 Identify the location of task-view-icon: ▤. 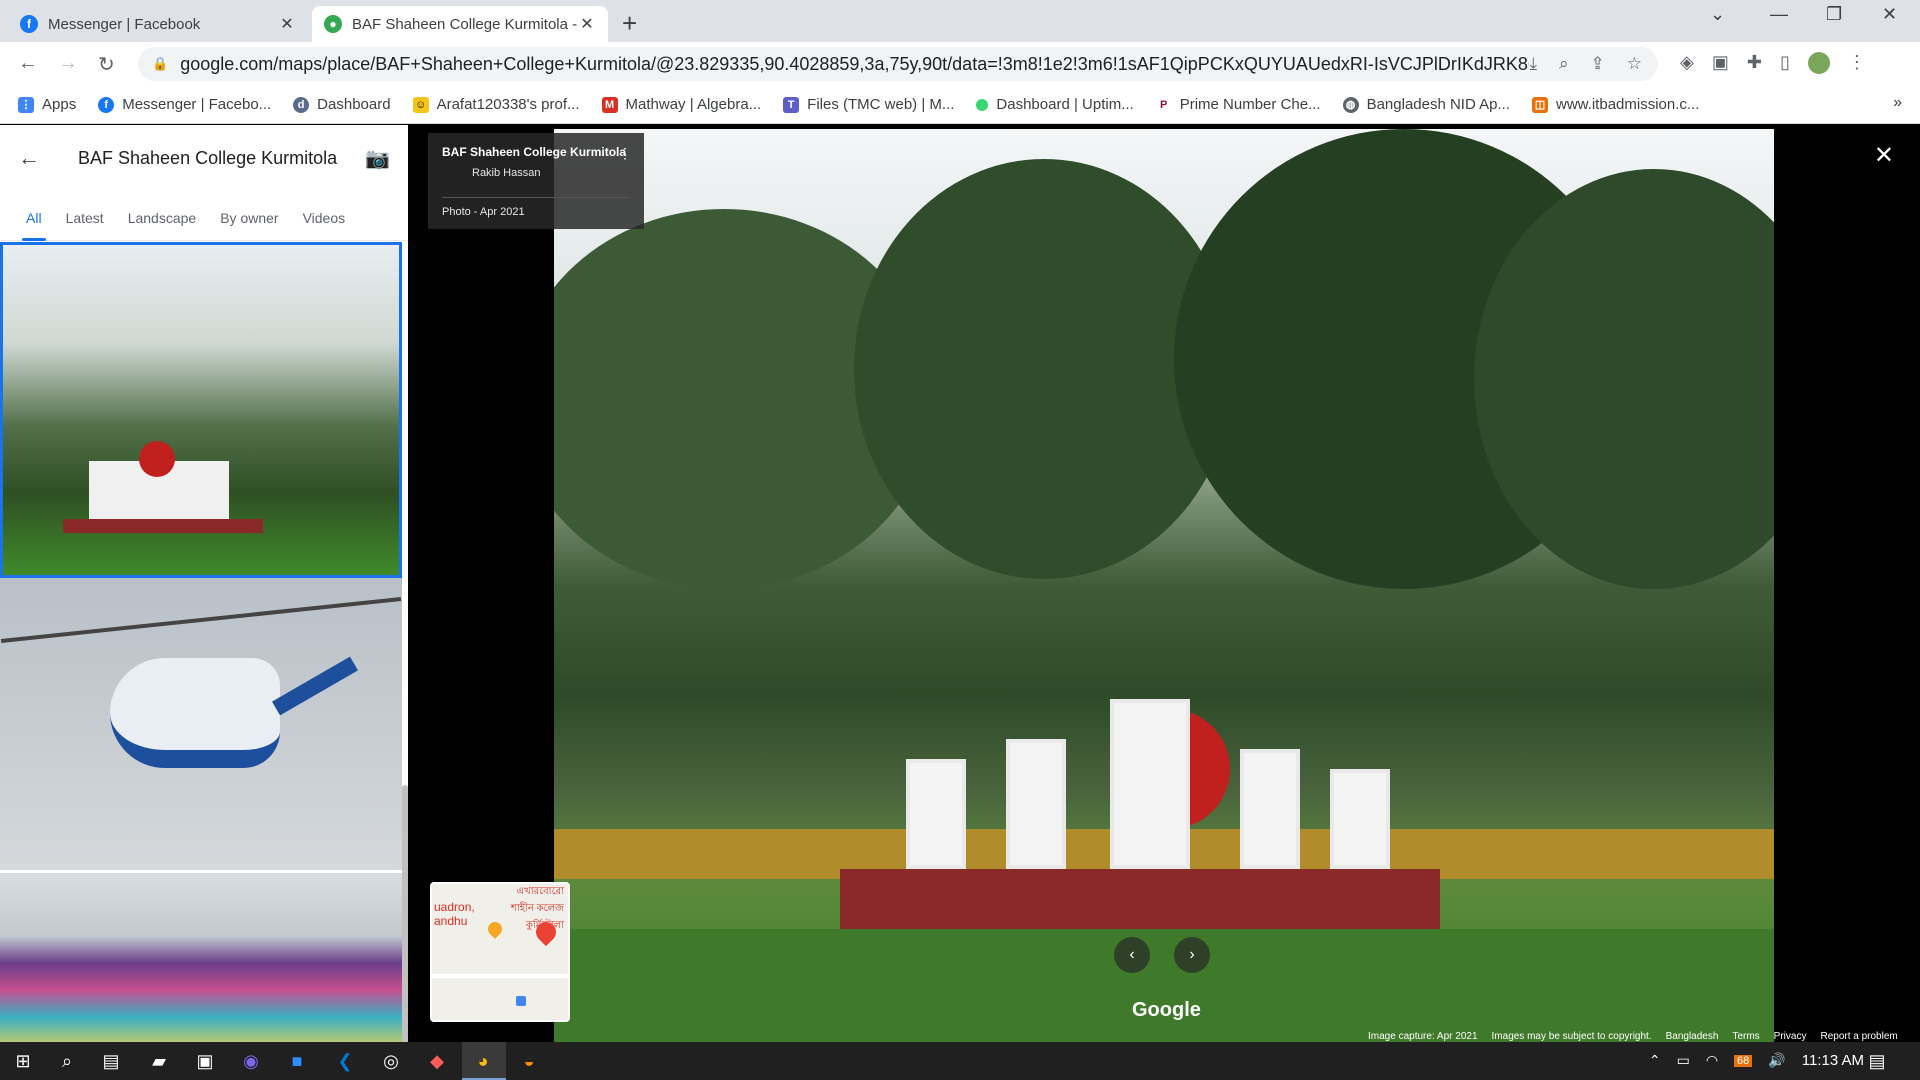
(111, 1061).